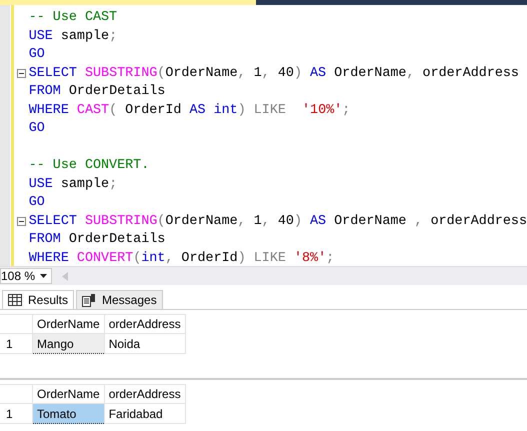 The width and height of the screenshot is (527, 431). I want to click on table-cell: Faridabad, so click(145, 414).